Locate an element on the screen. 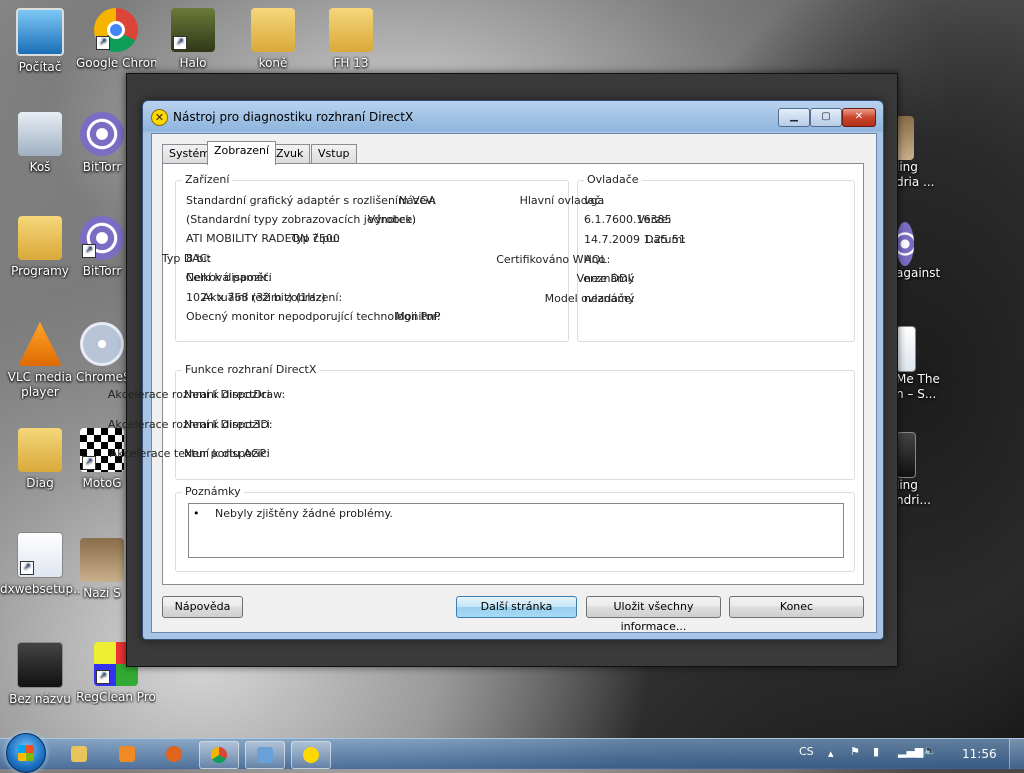 Image resolution: width=1024 pixels, height=773 pixels. desktop-icon-label: BitTorr is located at coordinates (102, 167).